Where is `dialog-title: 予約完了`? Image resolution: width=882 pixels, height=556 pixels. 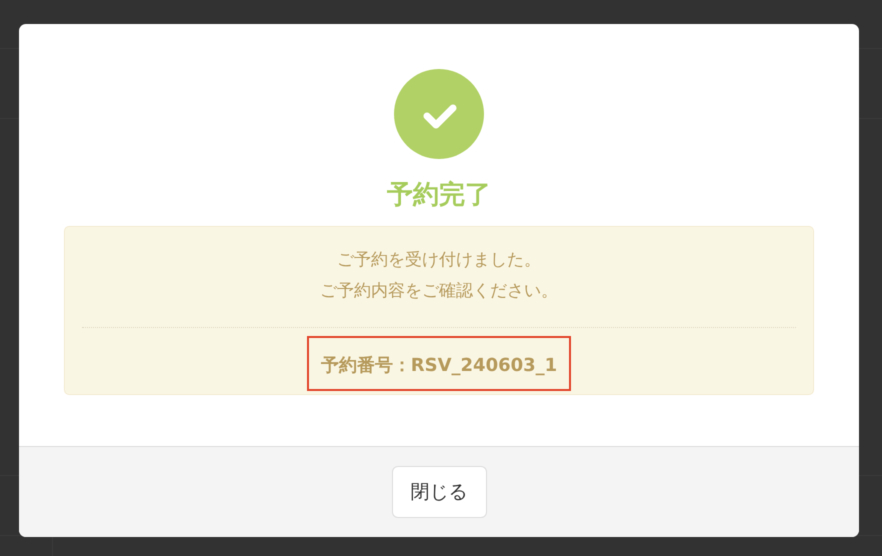 dialog-title: 予約完了 is located at coordinates (439, 195).